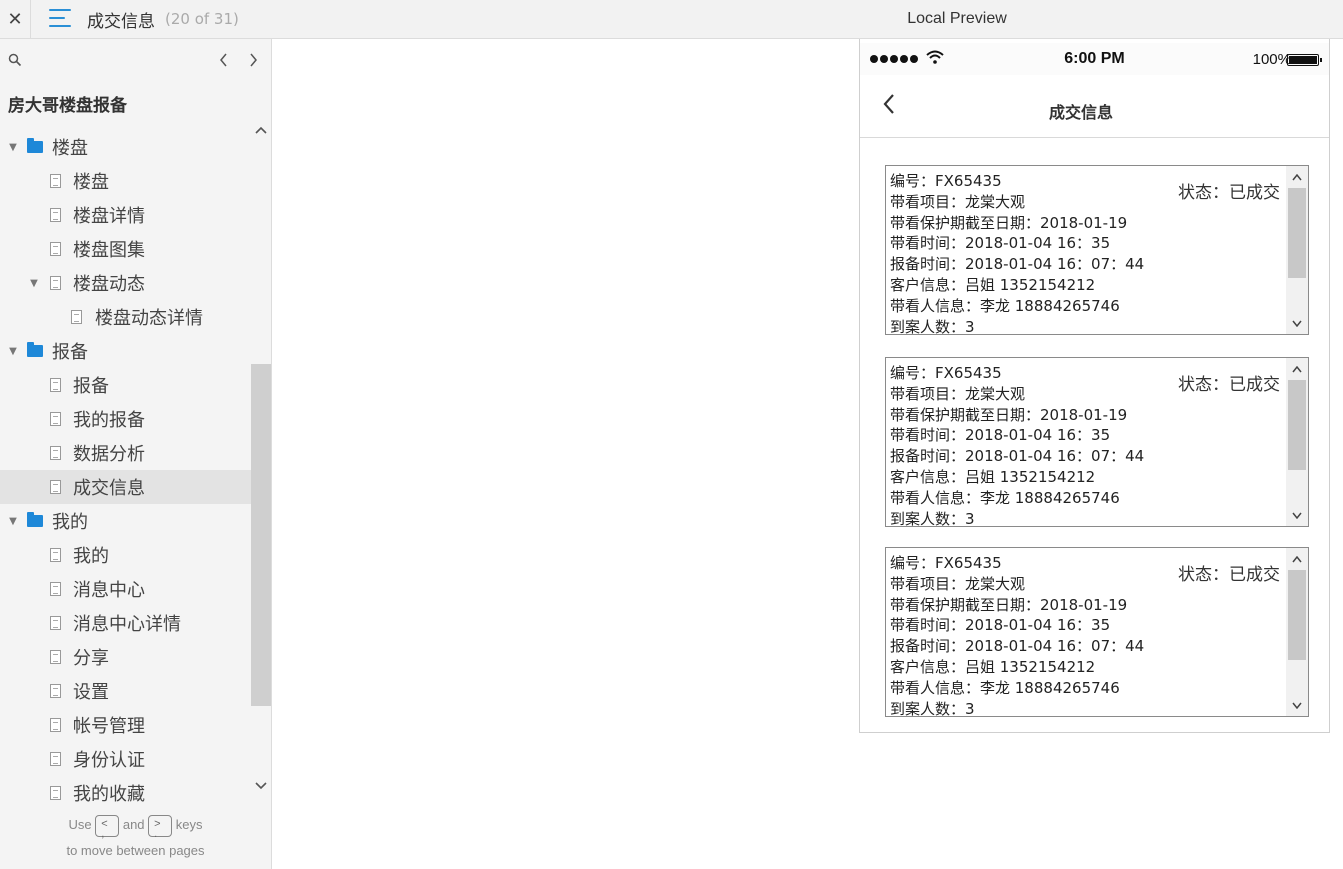 Image resolution: width=1343 pixels, height=869 pixels. Describe the element at coordinates (125, 181) in the screenshot. I see `tree-page-loupan: 楼盘` at that location.